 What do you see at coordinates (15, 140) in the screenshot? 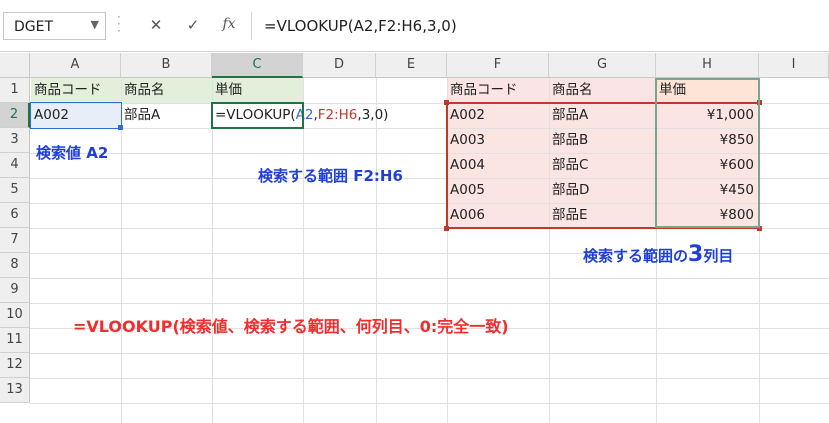
I see `row-header-3: 3` at bounding box center [15, 140].